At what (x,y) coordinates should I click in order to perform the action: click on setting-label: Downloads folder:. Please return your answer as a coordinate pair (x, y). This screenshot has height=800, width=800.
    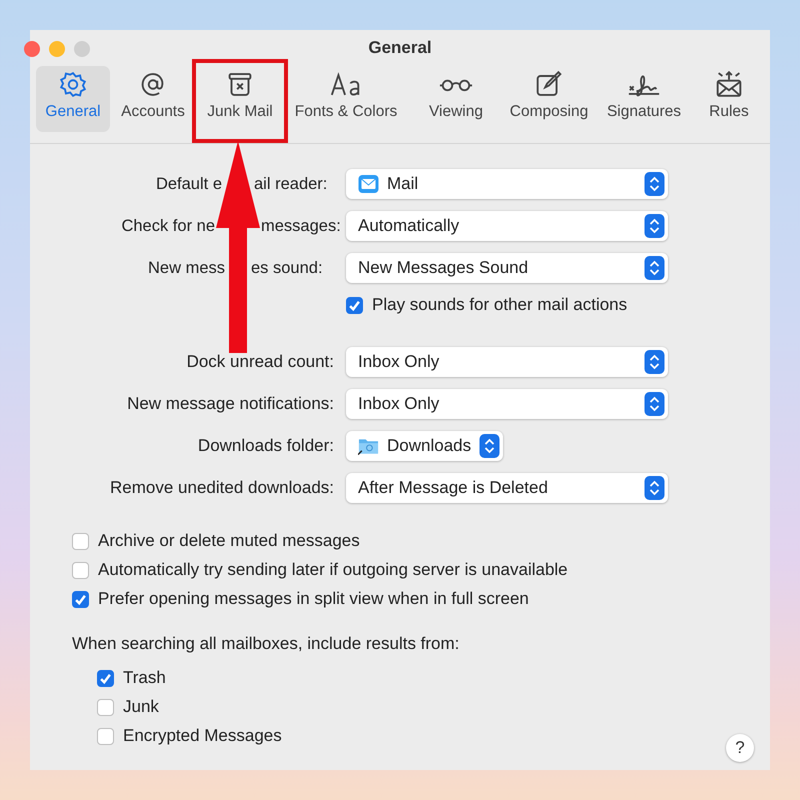
    Looking at the image, I should click on (265, 446).